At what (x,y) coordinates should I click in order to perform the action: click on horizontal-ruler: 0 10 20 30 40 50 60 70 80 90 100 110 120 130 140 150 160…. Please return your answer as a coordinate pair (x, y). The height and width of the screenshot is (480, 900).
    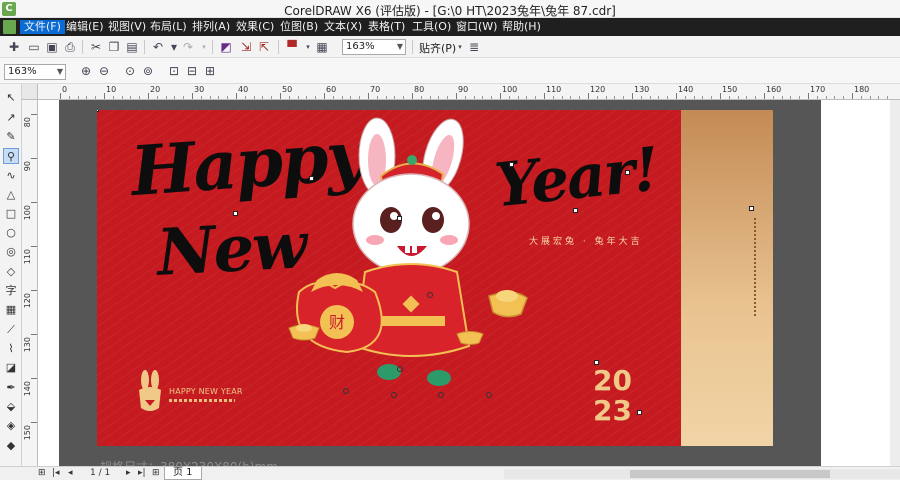
    Looking at the image, I should click on (469, 92).